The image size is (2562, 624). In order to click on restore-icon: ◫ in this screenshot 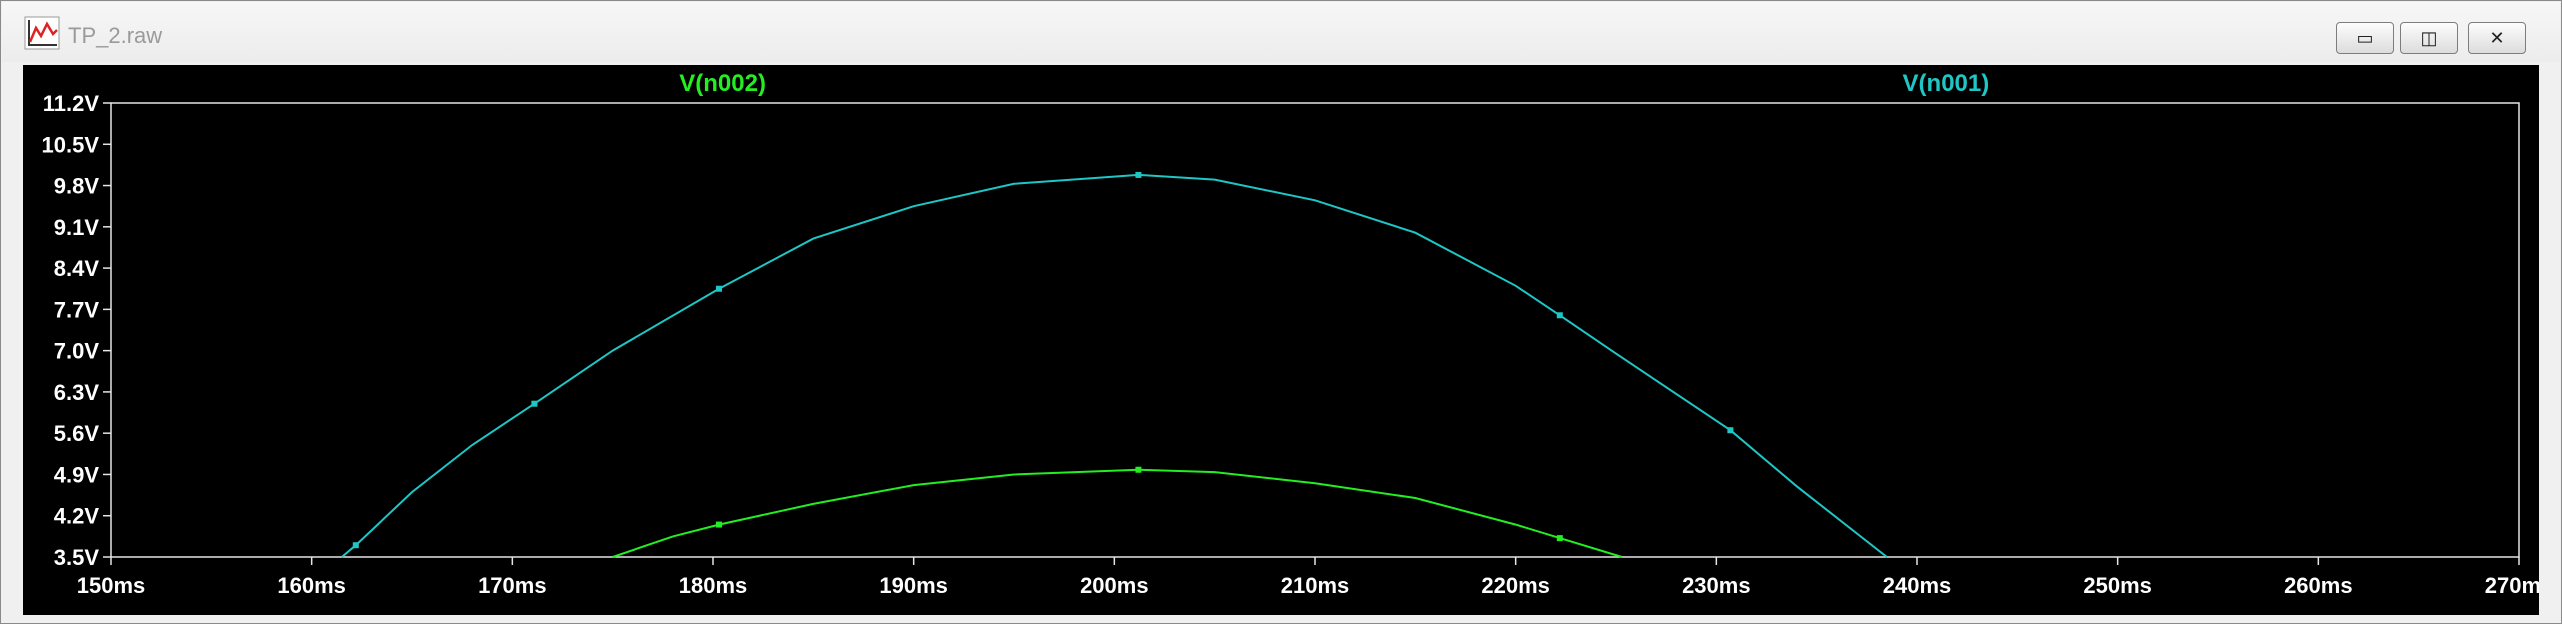, I will do `click(2429, 38)`.